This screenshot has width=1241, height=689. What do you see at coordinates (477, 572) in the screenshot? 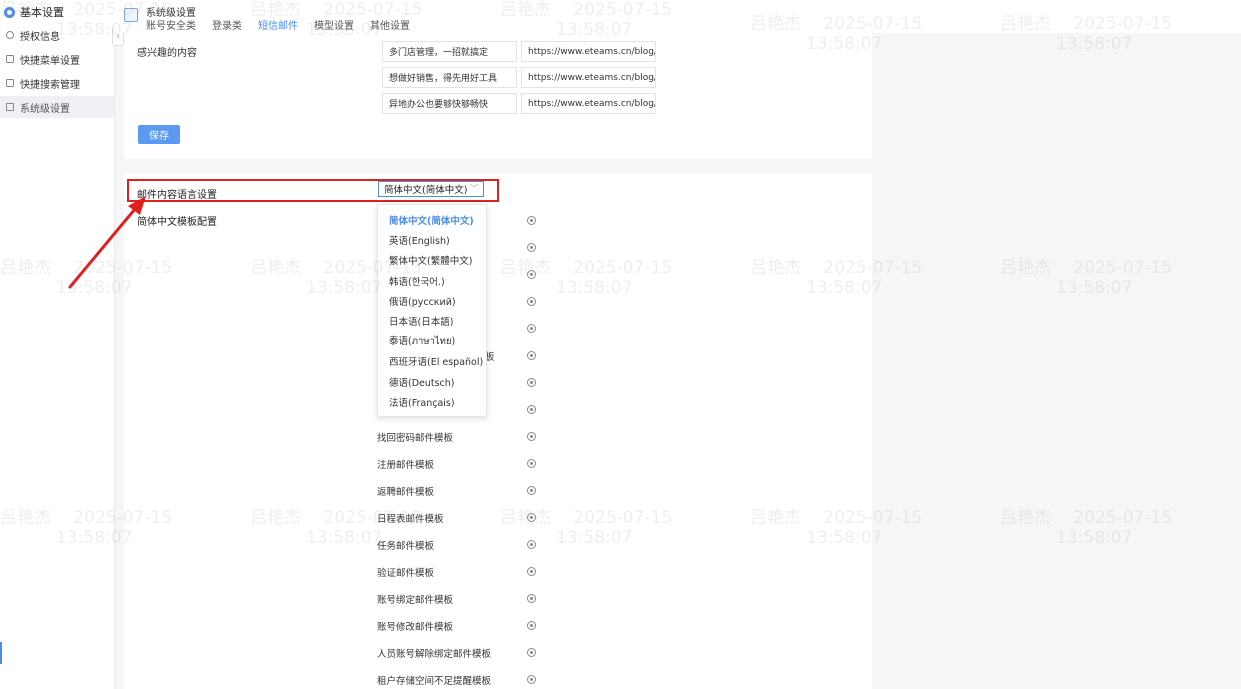
I see `template-row: 验证邮件模板` at bounding box center [477, 572].